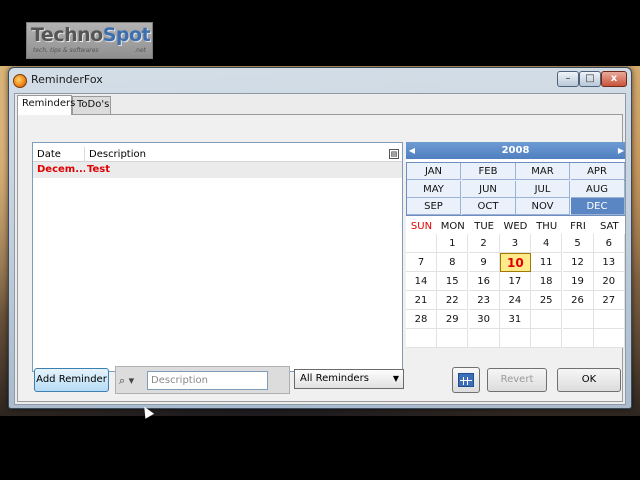  What do you see at coordinates (515, 262) in the screenshot?
I see `calendar-day-today: 10` at bounding box center [515, 262].